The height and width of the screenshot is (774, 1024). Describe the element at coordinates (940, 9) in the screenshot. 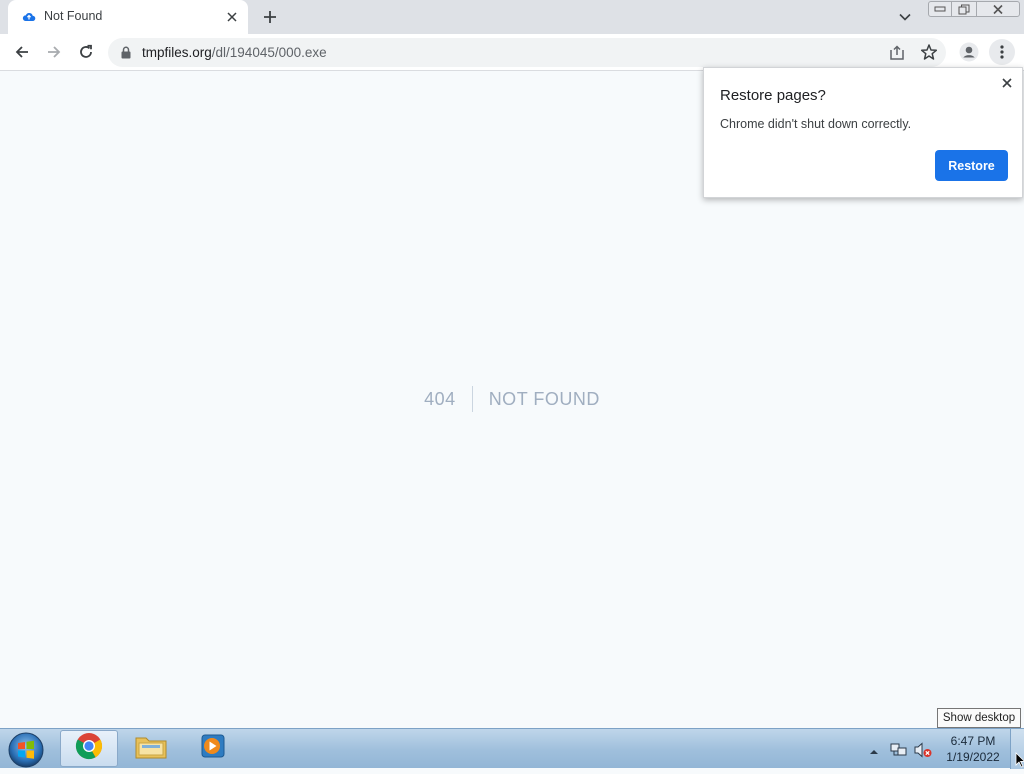

I see `minimize-icon` at that location.